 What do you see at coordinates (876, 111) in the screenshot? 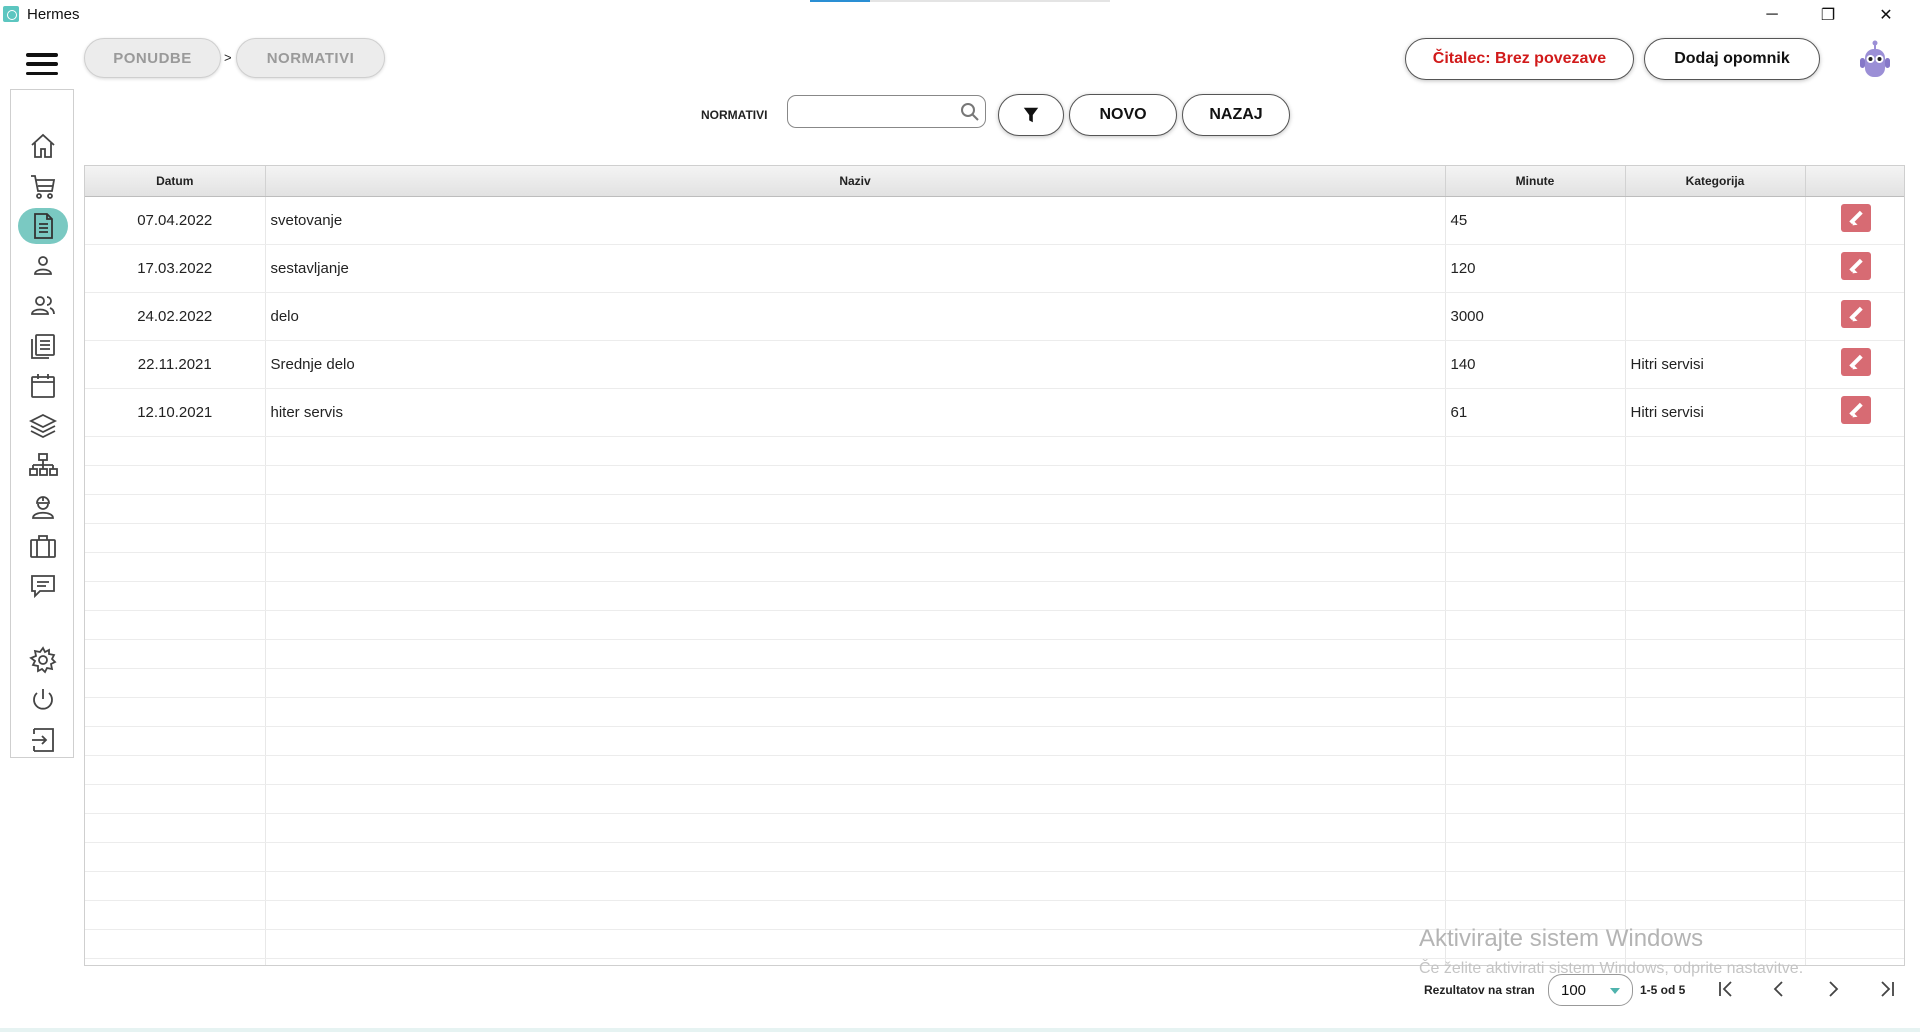
I see `search-input` at bounding box center [876, 111].